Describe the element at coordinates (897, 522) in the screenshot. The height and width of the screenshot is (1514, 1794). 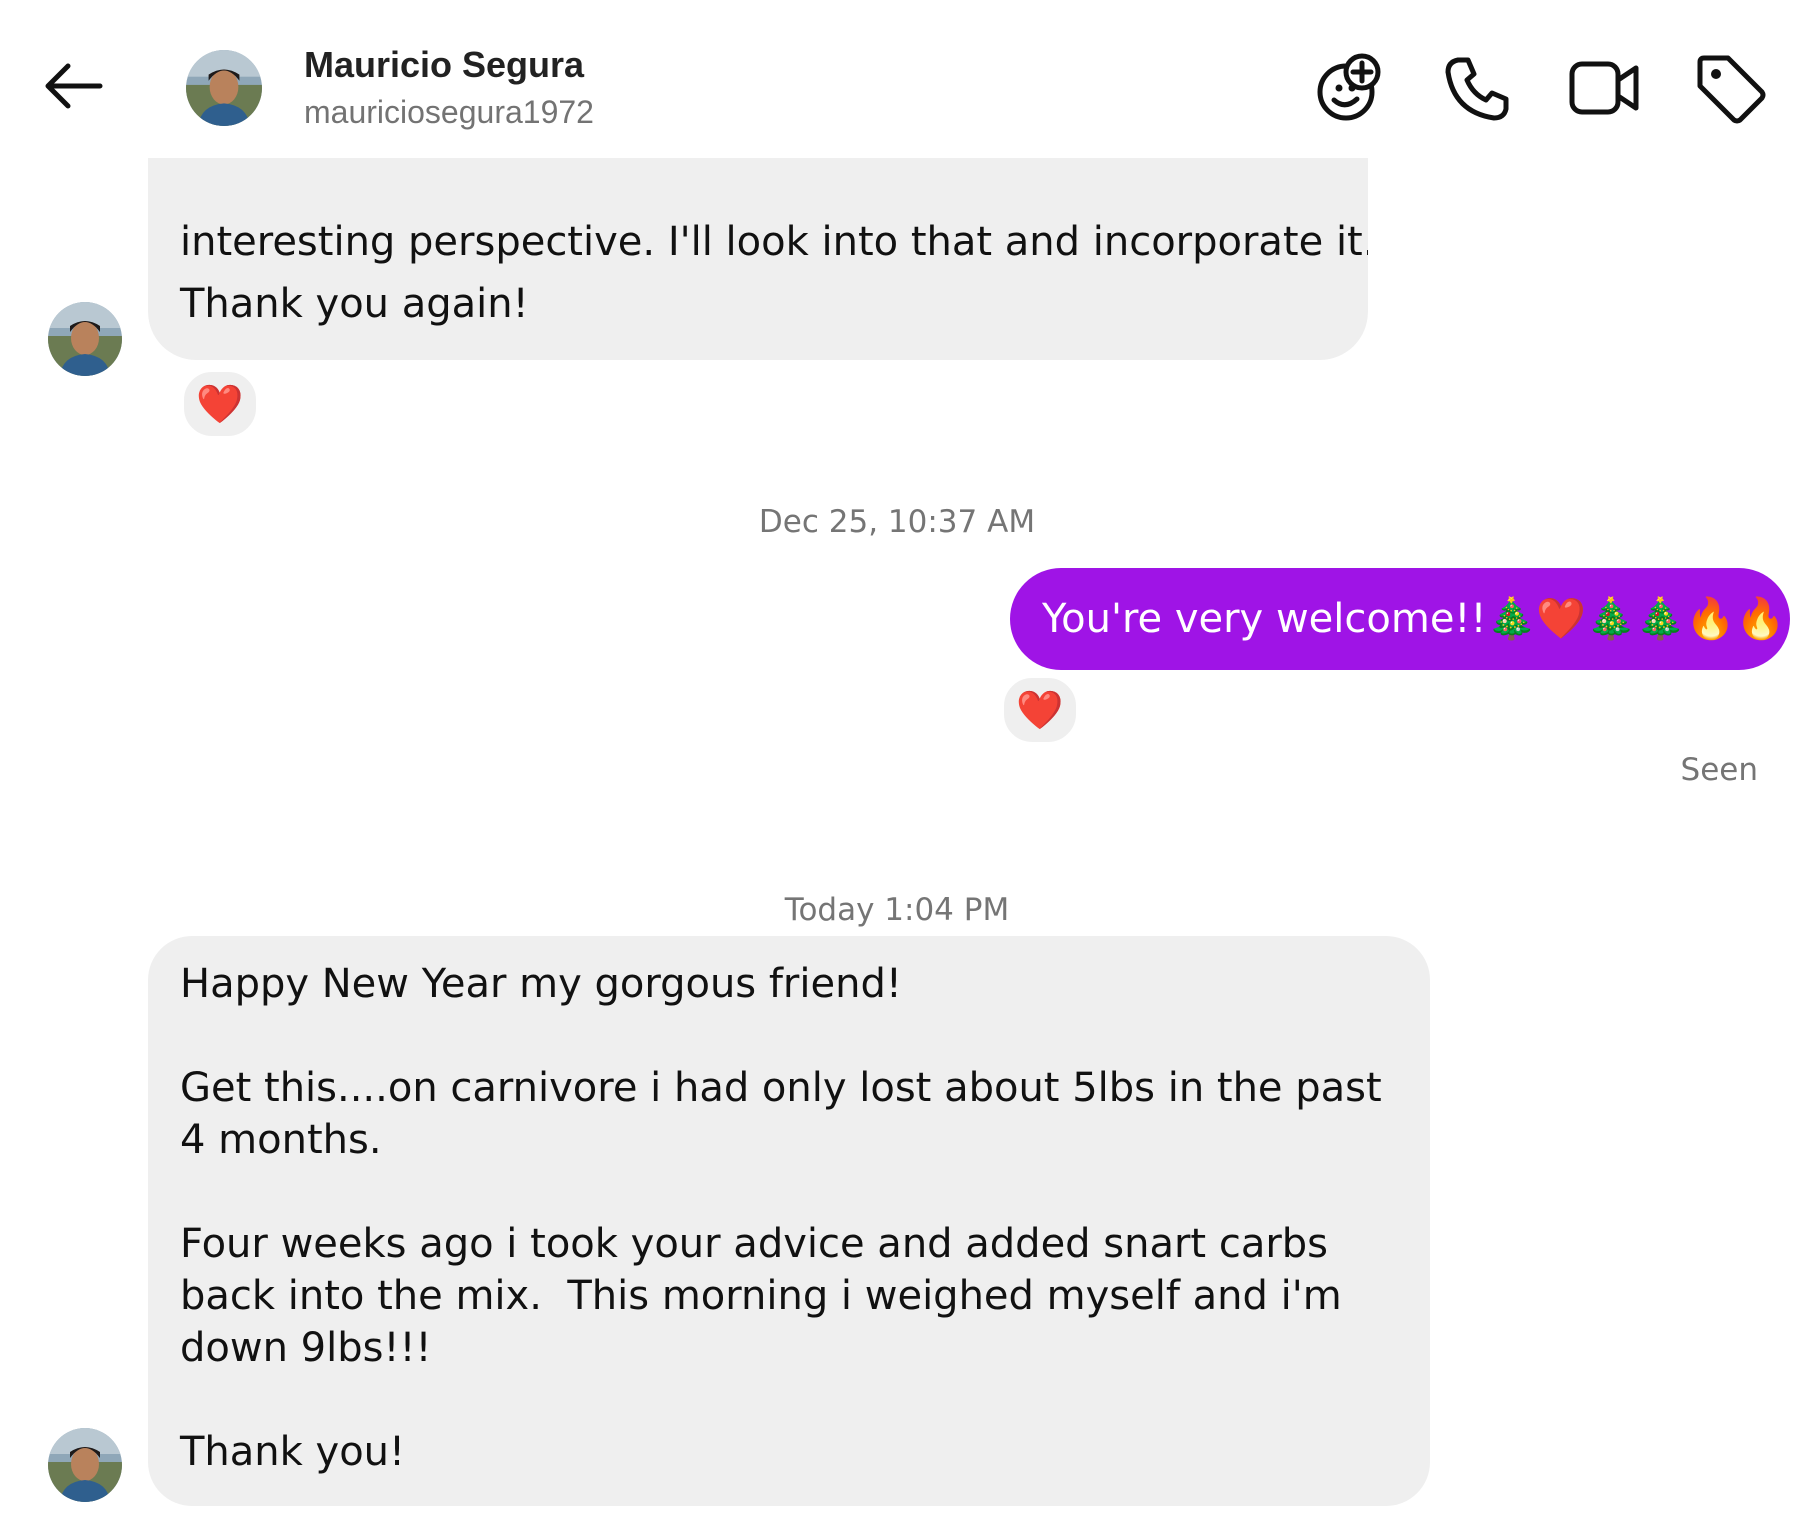
I see `timestamp-separator: Dec 25, 10:37 AM` at that location.